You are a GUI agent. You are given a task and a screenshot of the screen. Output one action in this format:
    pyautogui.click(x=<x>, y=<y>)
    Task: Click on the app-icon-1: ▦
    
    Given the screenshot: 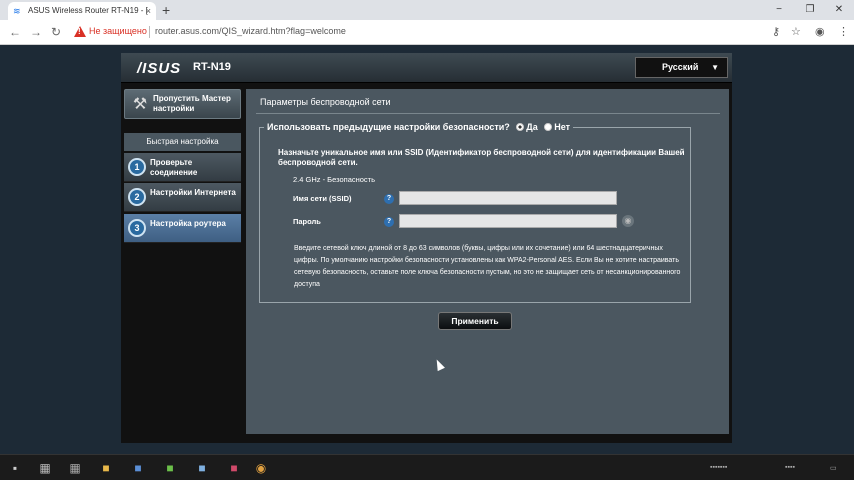 What is the action you would take?
    pyautogui.click(x=75, y=468)
    